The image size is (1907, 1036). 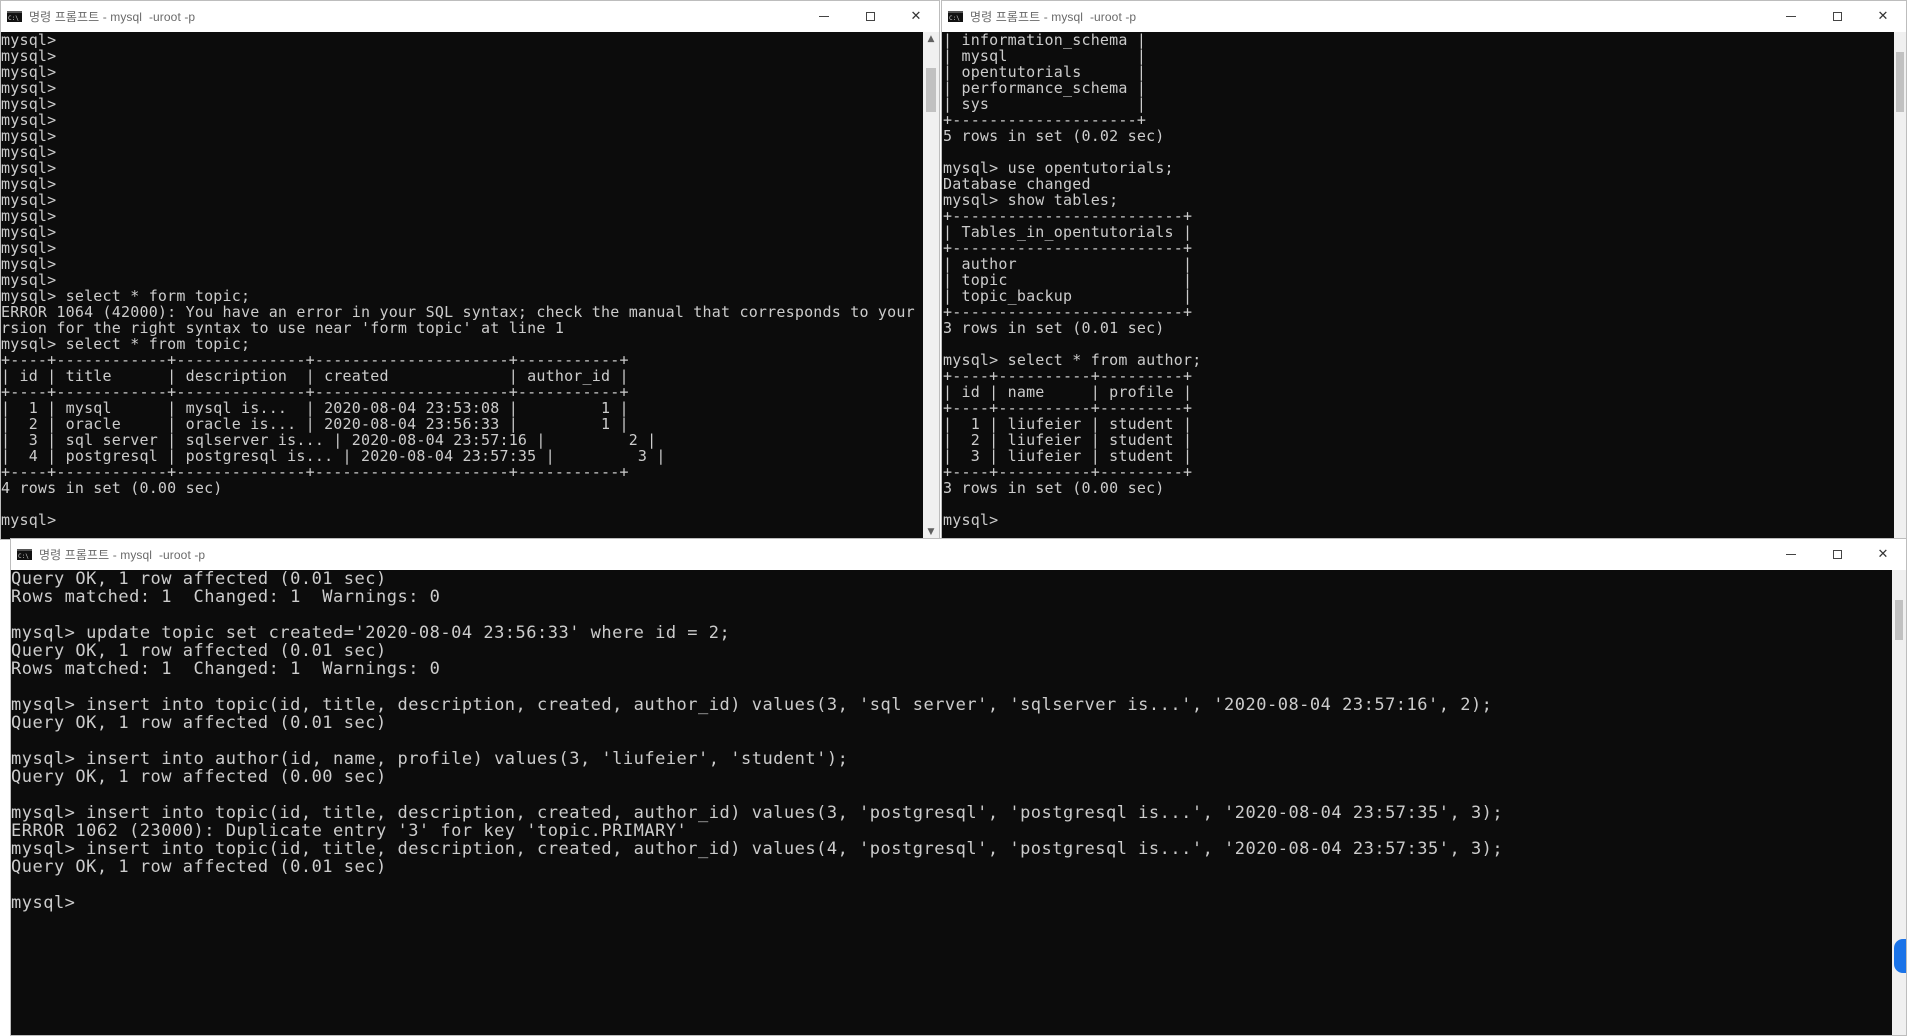 What do you see at coordinates (1017, 184) in the screenshot?
I see `console-line: Database changed` at bounding box center [1017, 184].